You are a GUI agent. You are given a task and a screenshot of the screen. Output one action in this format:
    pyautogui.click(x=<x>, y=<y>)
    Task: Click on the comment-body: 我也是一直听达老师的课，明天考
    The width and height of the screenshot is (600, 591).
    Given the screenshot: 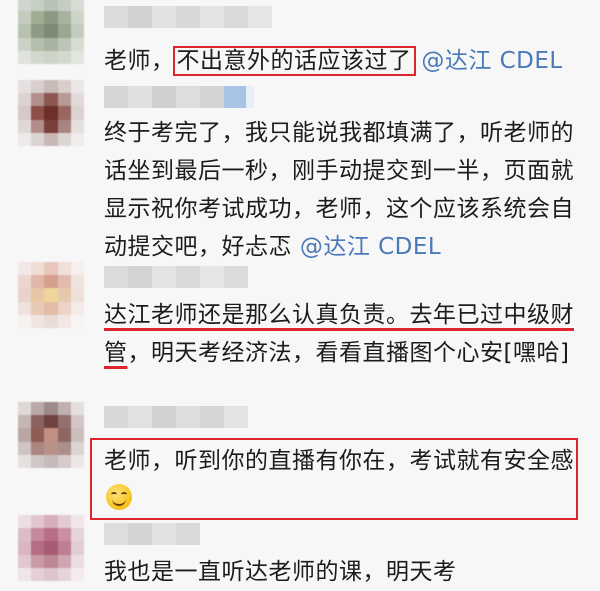 What is the action you would take?
    pyautogui.click(x=280, y=572)
    